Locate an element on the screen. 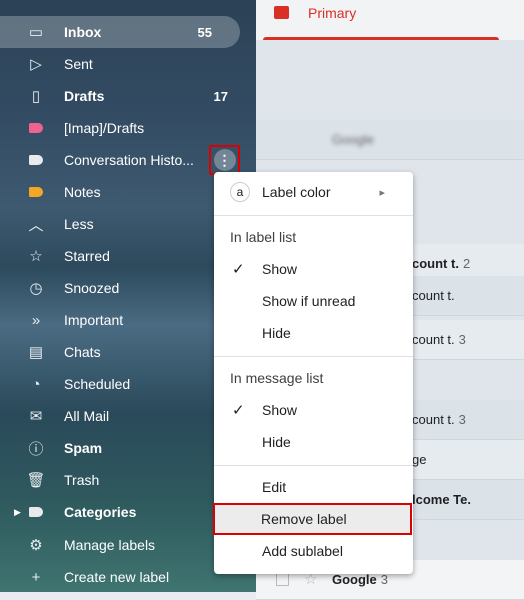 The height and width of the screenshot is (600, 524). spam-icon: ⓘ is located at coordinates (36, 449).